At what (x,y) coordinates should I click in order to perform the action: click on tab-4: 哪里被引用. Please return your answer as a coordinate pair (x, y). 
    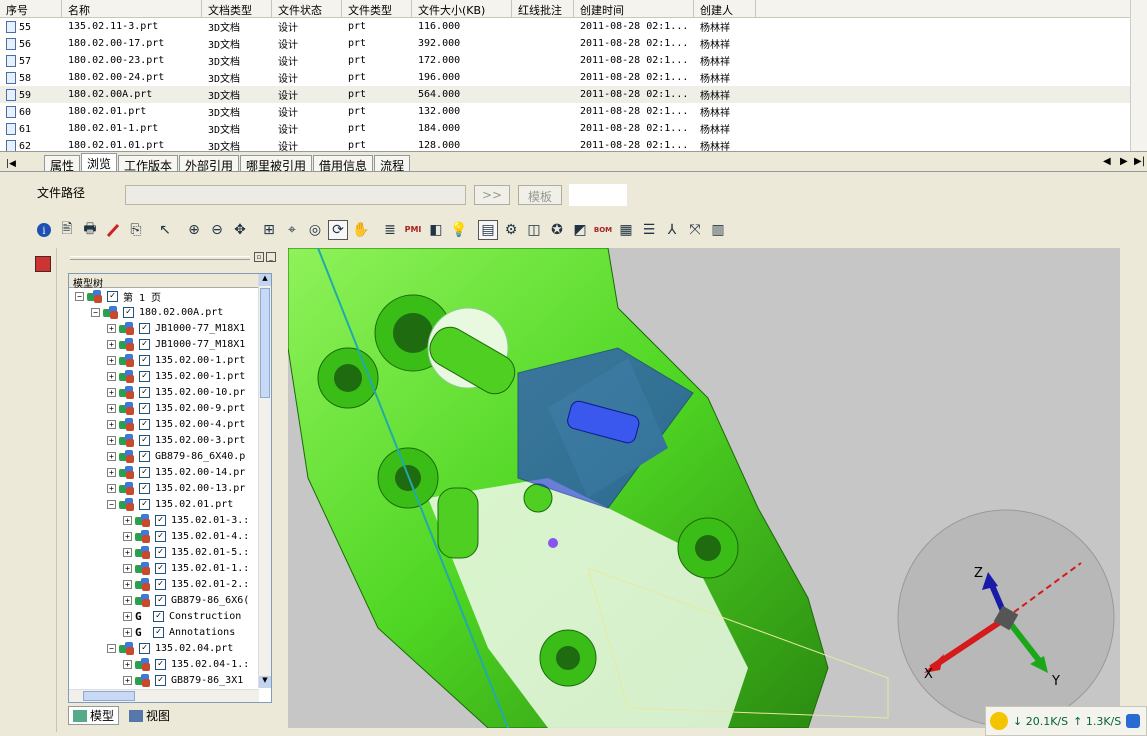
    Looking at the image, I should click on (276, 164).